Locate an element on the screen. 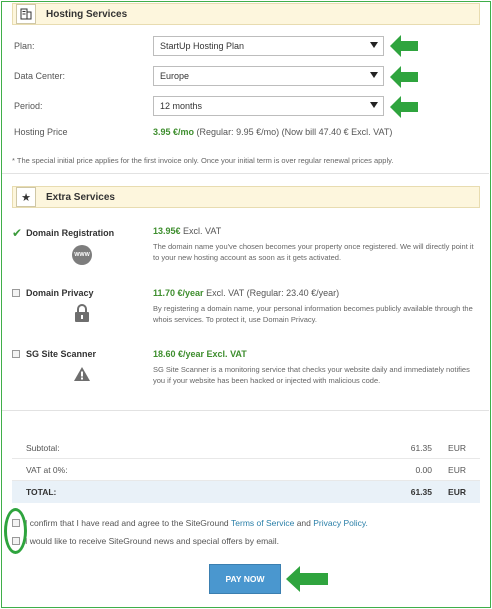 This screenshot has height=609, width=492. plan-select: StartUp Hosting Plan is located at coordinates (268, 46).